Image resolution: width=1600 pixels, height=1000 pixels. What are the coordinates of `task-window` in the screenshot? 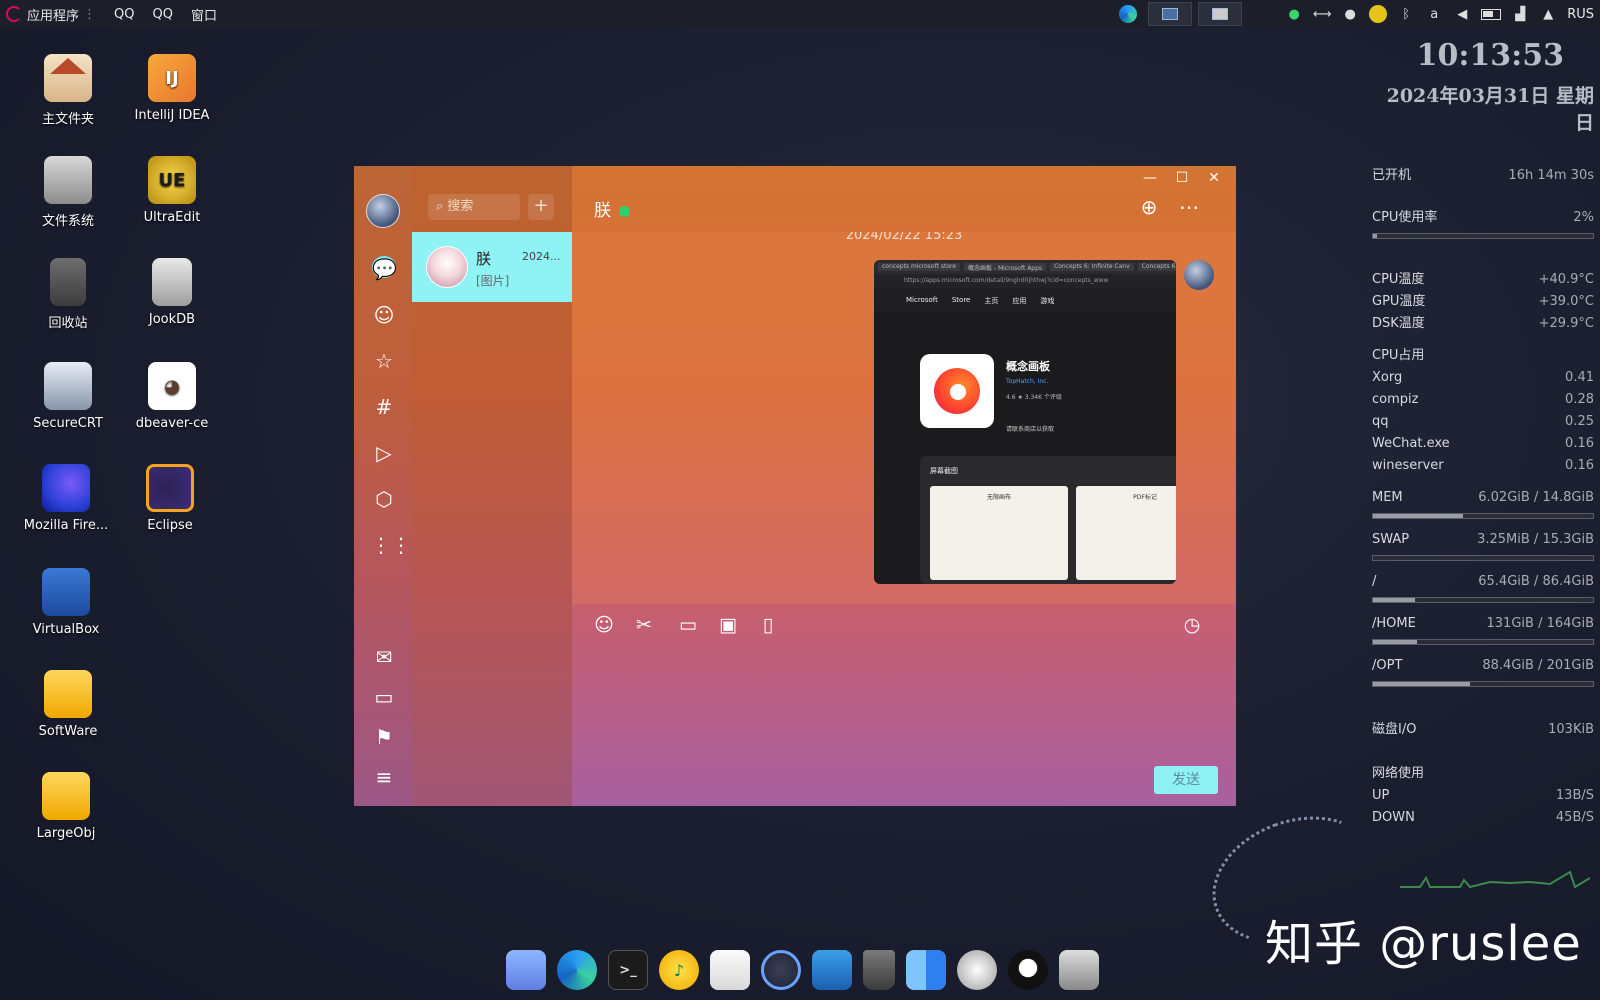 It's located at (1220, 14).